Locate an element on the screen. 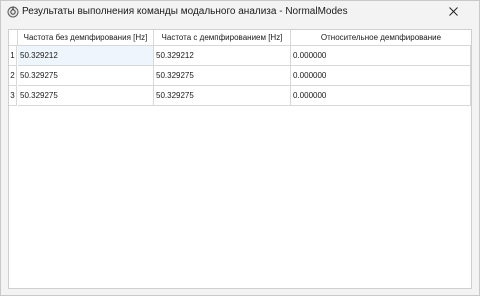 The image size is (480, 296). table-row: 1 50.329212 50.329212 0.000000 is located at coordinates (240, 56).